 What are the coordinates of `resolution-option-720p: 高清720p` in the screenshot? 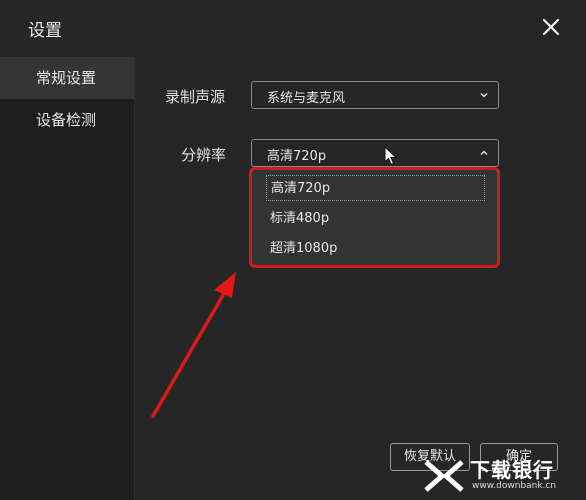 It's located at (375, 188).